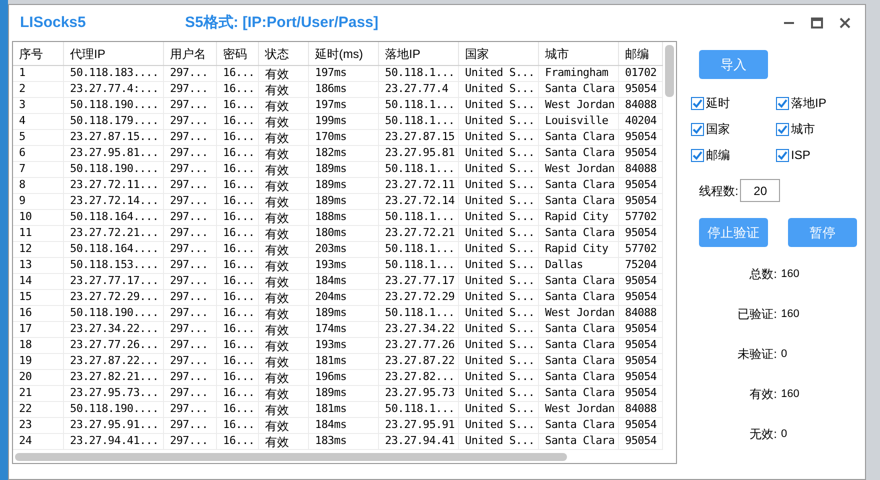 The height and width of the screenshot is (480, 880). Describe the element at coordinates (38, 73) in the screenshot. I see `table-cell: 1` at that location.